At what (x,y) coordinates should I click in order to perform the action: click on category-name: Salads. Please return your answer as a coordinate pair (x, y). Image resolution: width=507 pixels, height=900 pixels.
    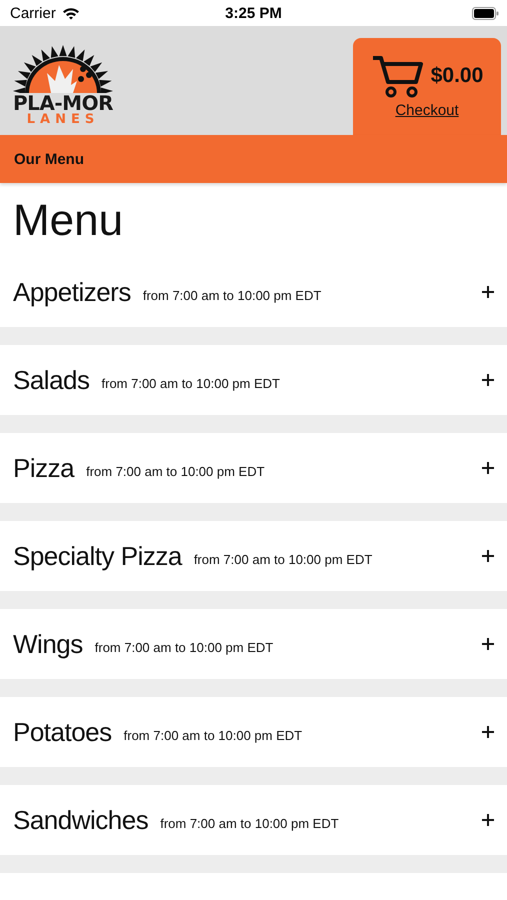
    Looking at the image, I should click on (51, 380).